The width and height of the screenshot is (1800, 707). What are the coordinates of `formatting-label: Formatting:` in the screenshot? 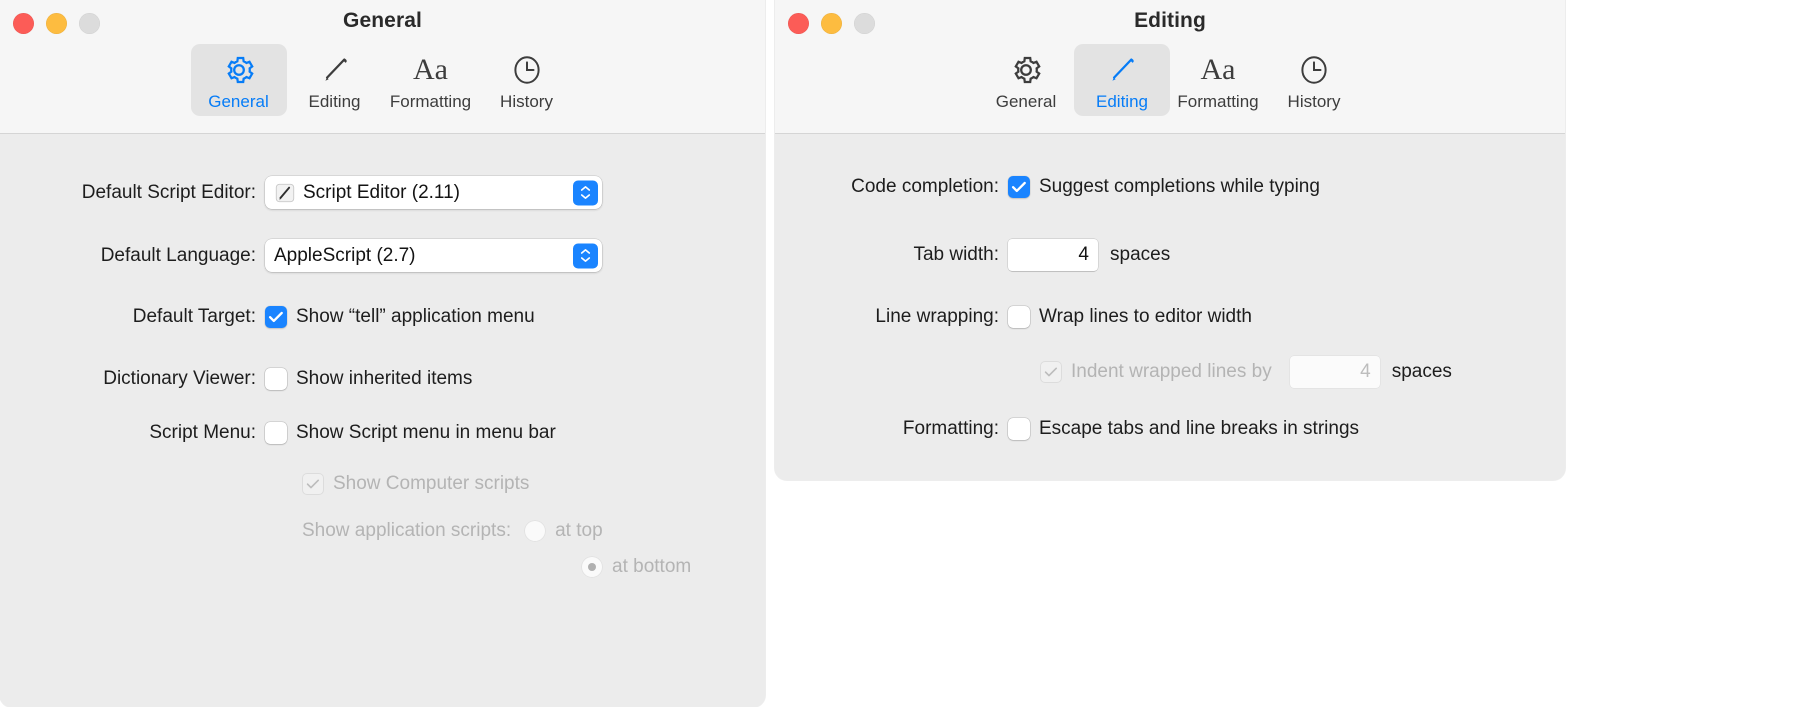 It's located at (950, 428).